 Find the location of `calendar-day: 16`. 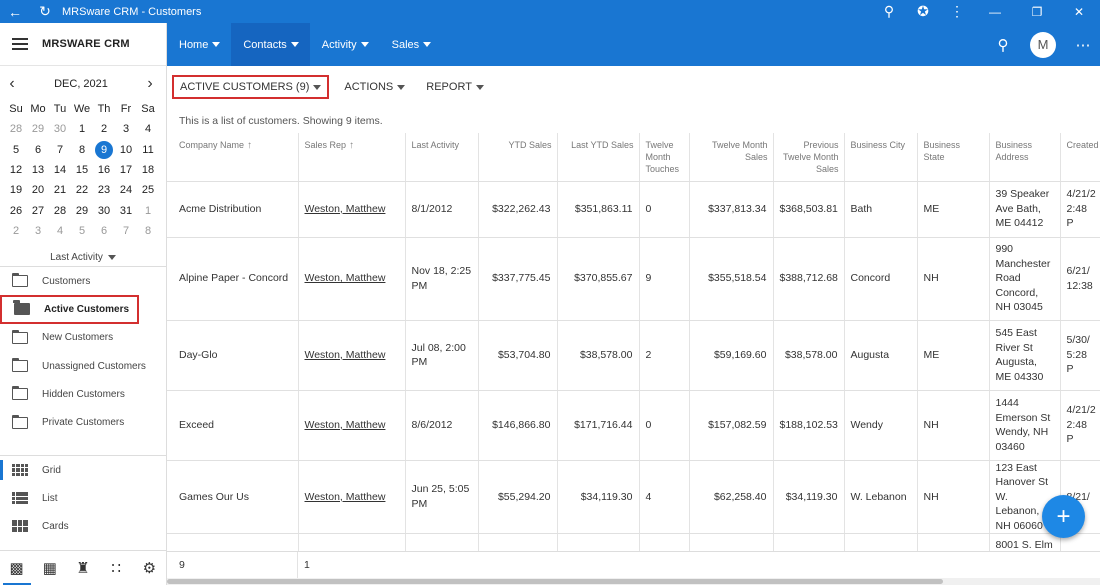

calendar-day: 16 is located at coordinates (104, 170).